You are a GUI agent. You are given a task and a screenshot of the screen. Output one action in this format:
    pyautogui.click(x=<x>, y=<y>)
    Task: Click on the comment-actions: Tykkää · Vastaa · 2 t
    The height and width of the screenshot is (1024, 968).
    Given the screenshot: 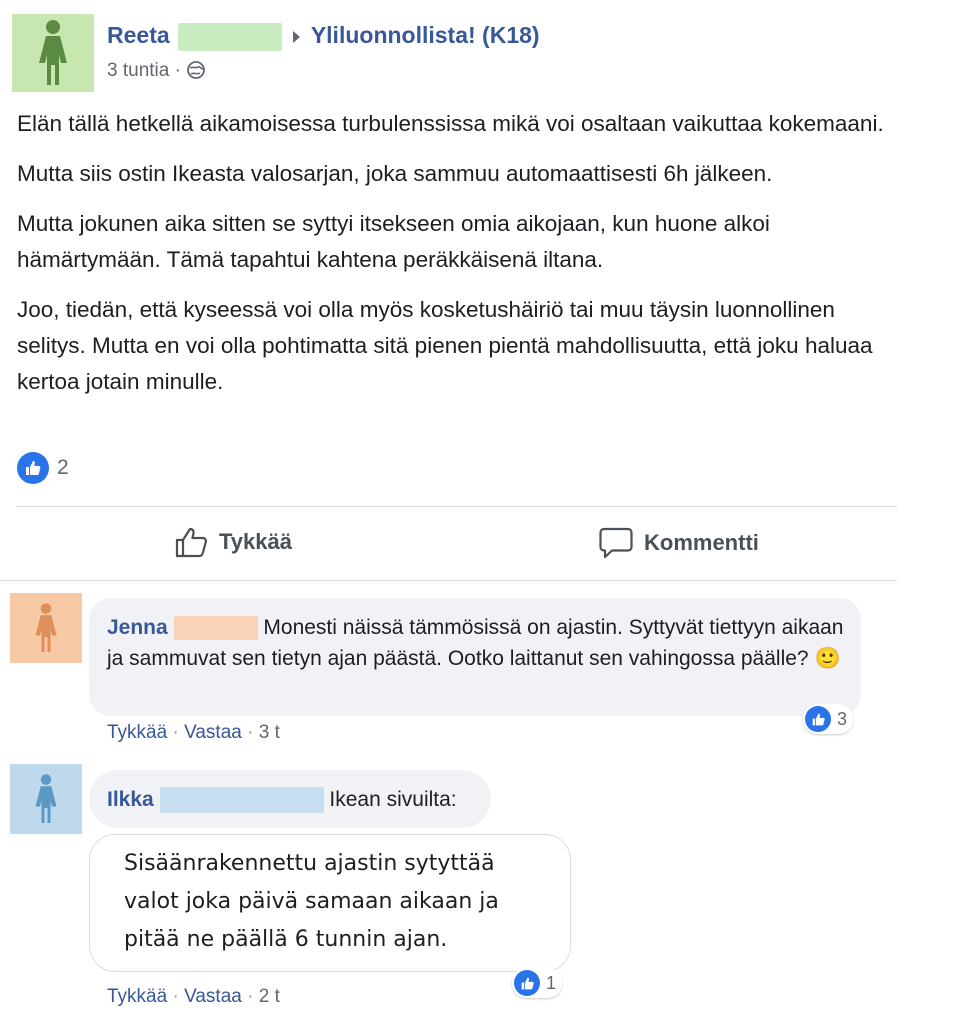 What is the action you would take?
    pyautogui.click(x=193, y=997)
    